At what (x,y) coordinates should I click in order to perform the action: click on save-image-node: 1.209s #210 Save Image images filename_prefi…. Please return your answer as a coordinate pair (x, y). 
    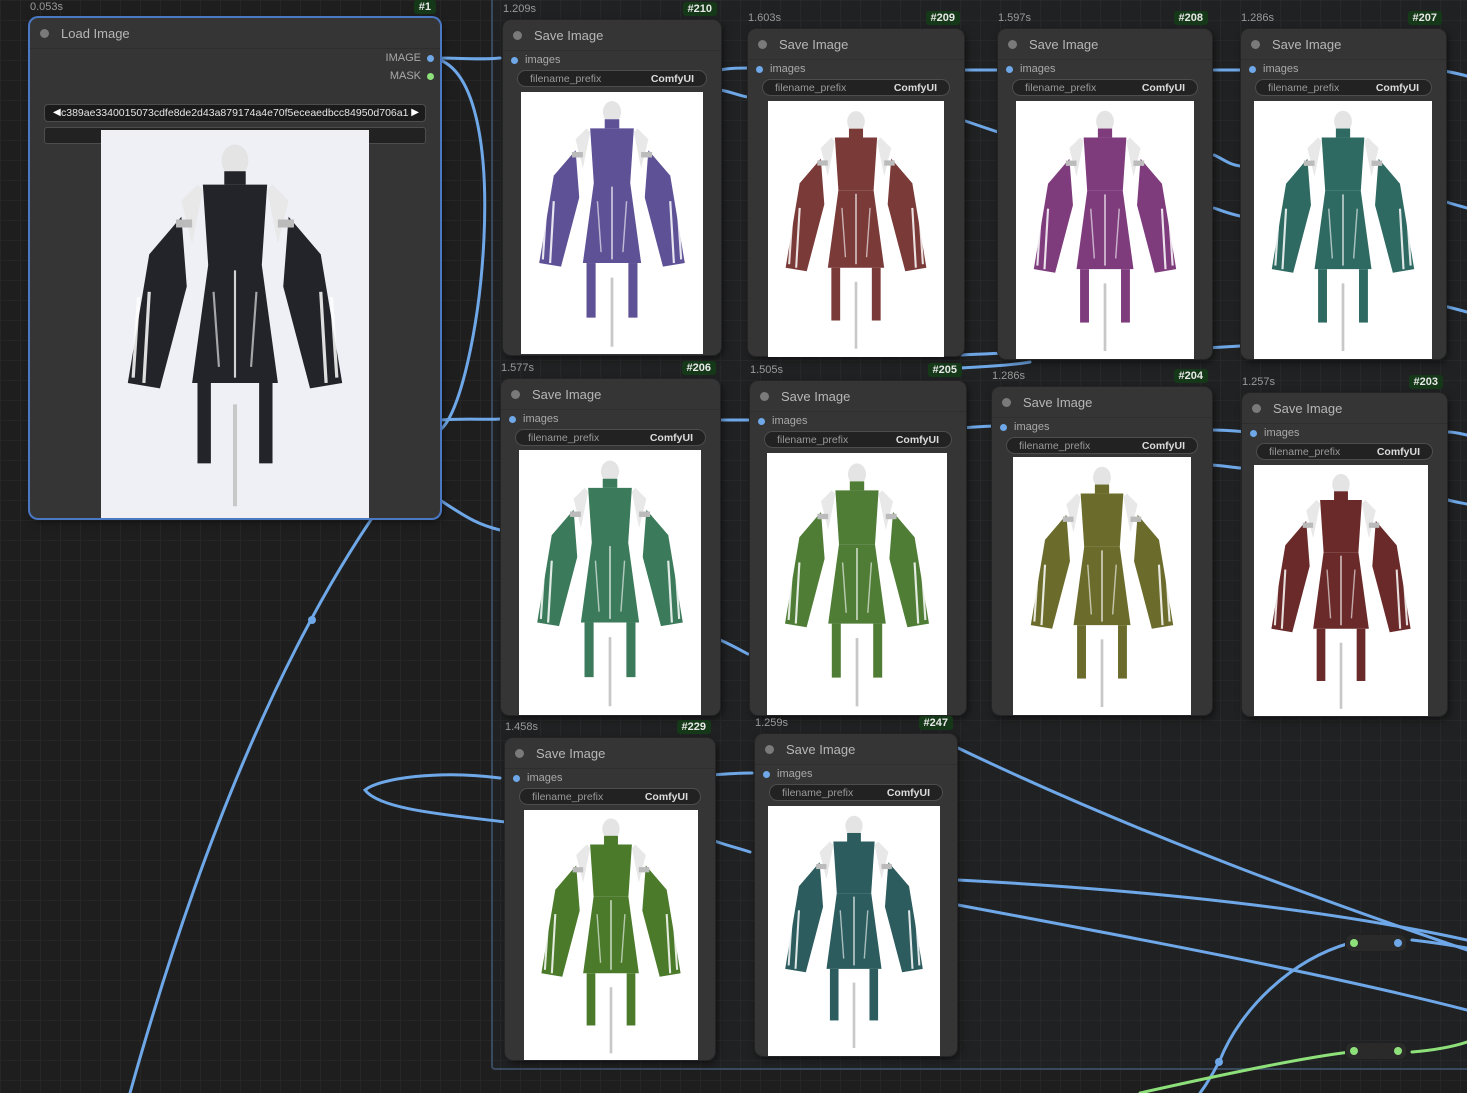
    Looking at the image, I should click on (612, 178).